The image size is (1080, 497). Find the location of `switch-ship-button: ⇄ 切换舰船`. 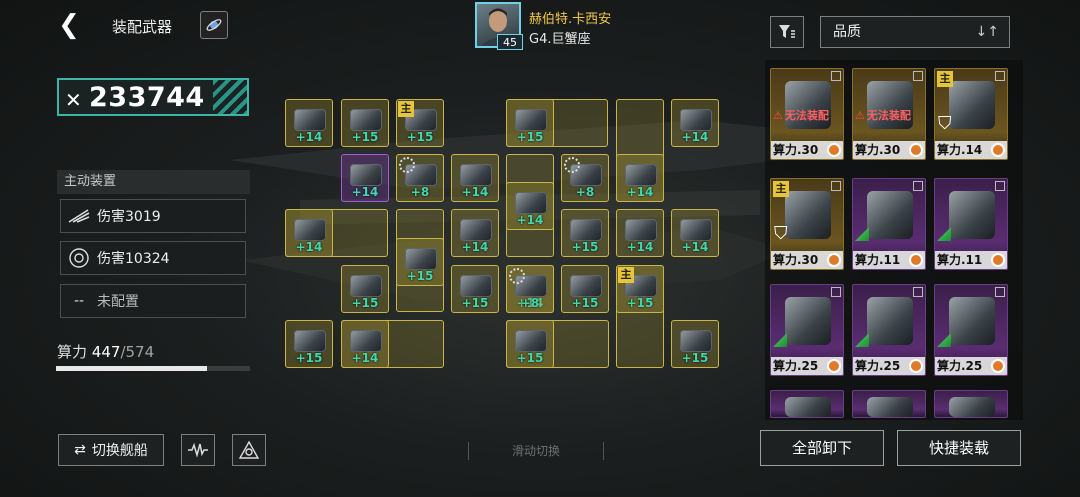

switch-ship-button: ⇄ 切换舰船 is located at coordinates (111, 450).